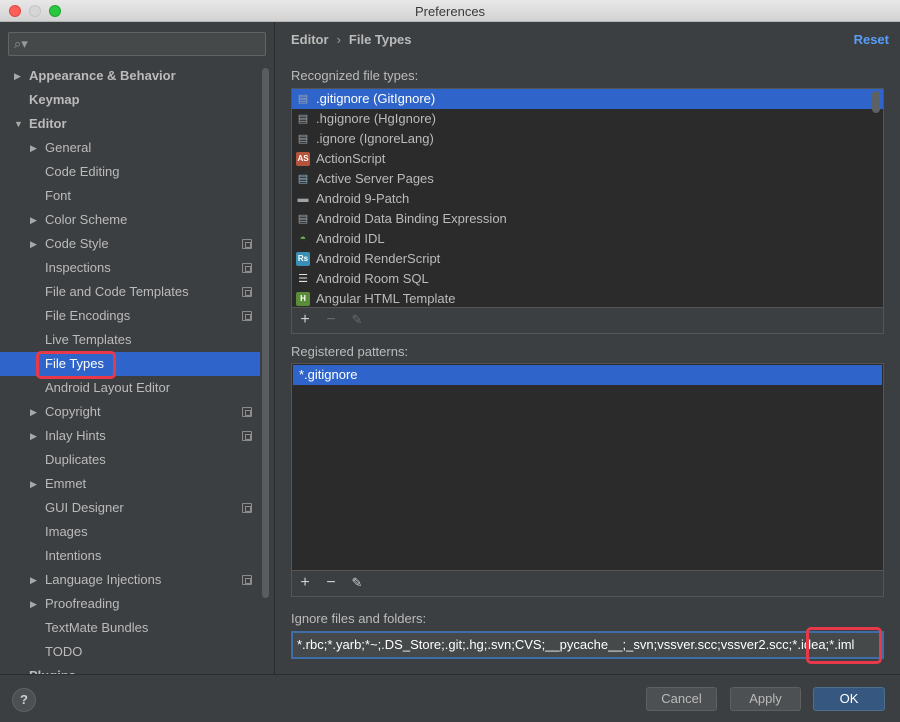 The width and height of the screenshot is (900, 722). I want to click on file-type-row: ▤ .ignore (IgnoreLang), so click(587, 139).